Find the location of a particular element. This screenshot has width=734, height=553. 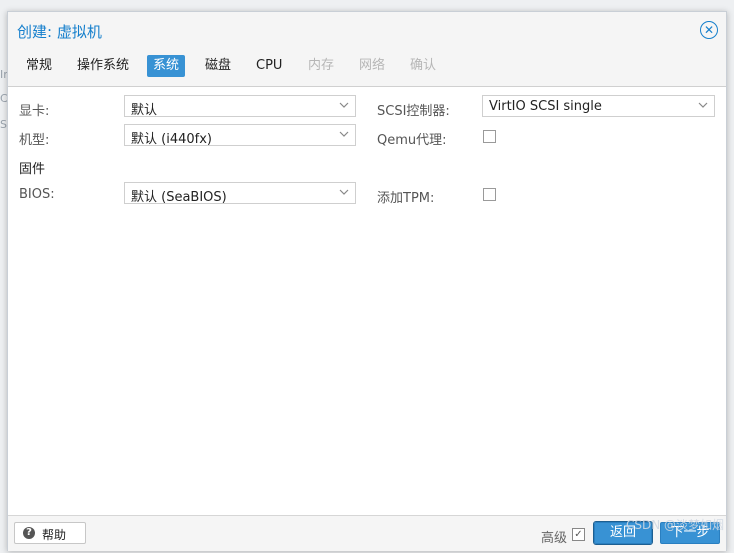

dialog-footer: ? 帮助 高级 ✓ 返回 下一步 is located at coordinates (367, 533).